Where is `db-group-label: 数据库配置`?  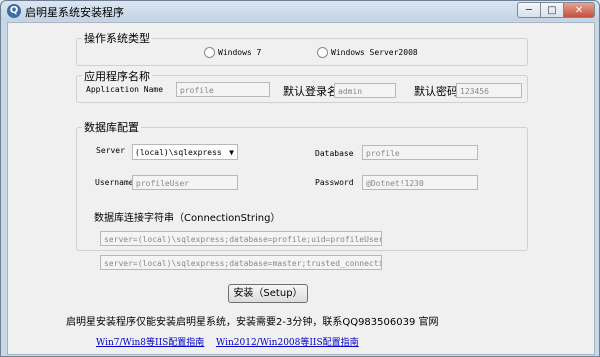
db-group-label: 数据库配置 is located at coordinates (111, 127).